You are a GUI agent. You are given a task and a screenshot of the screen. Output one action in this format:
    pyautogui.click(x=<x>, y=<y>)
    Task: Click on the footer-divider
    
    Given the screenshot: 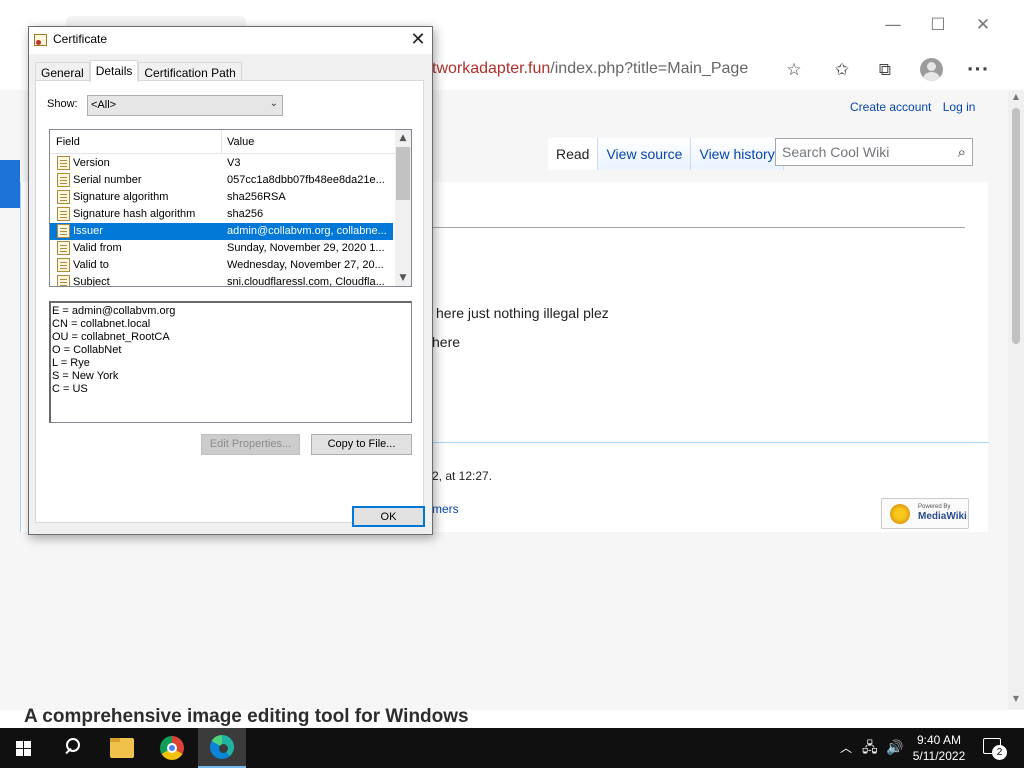 What is the action you would take?
    pyautogui.click(x=710, y=442)
    